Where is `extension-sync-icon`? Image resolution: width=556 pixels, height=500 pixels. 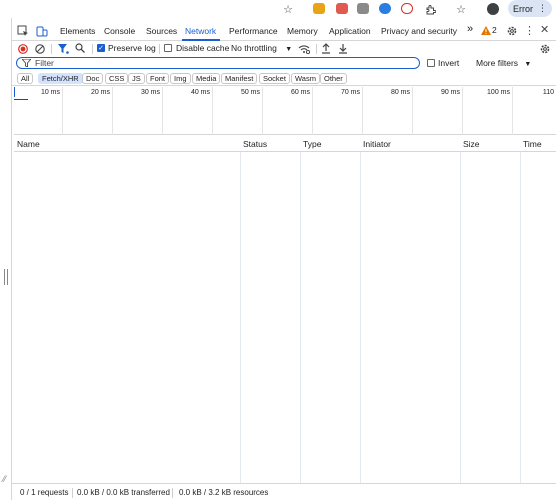 extension-sync-icon is located at coordinates (385, 8).